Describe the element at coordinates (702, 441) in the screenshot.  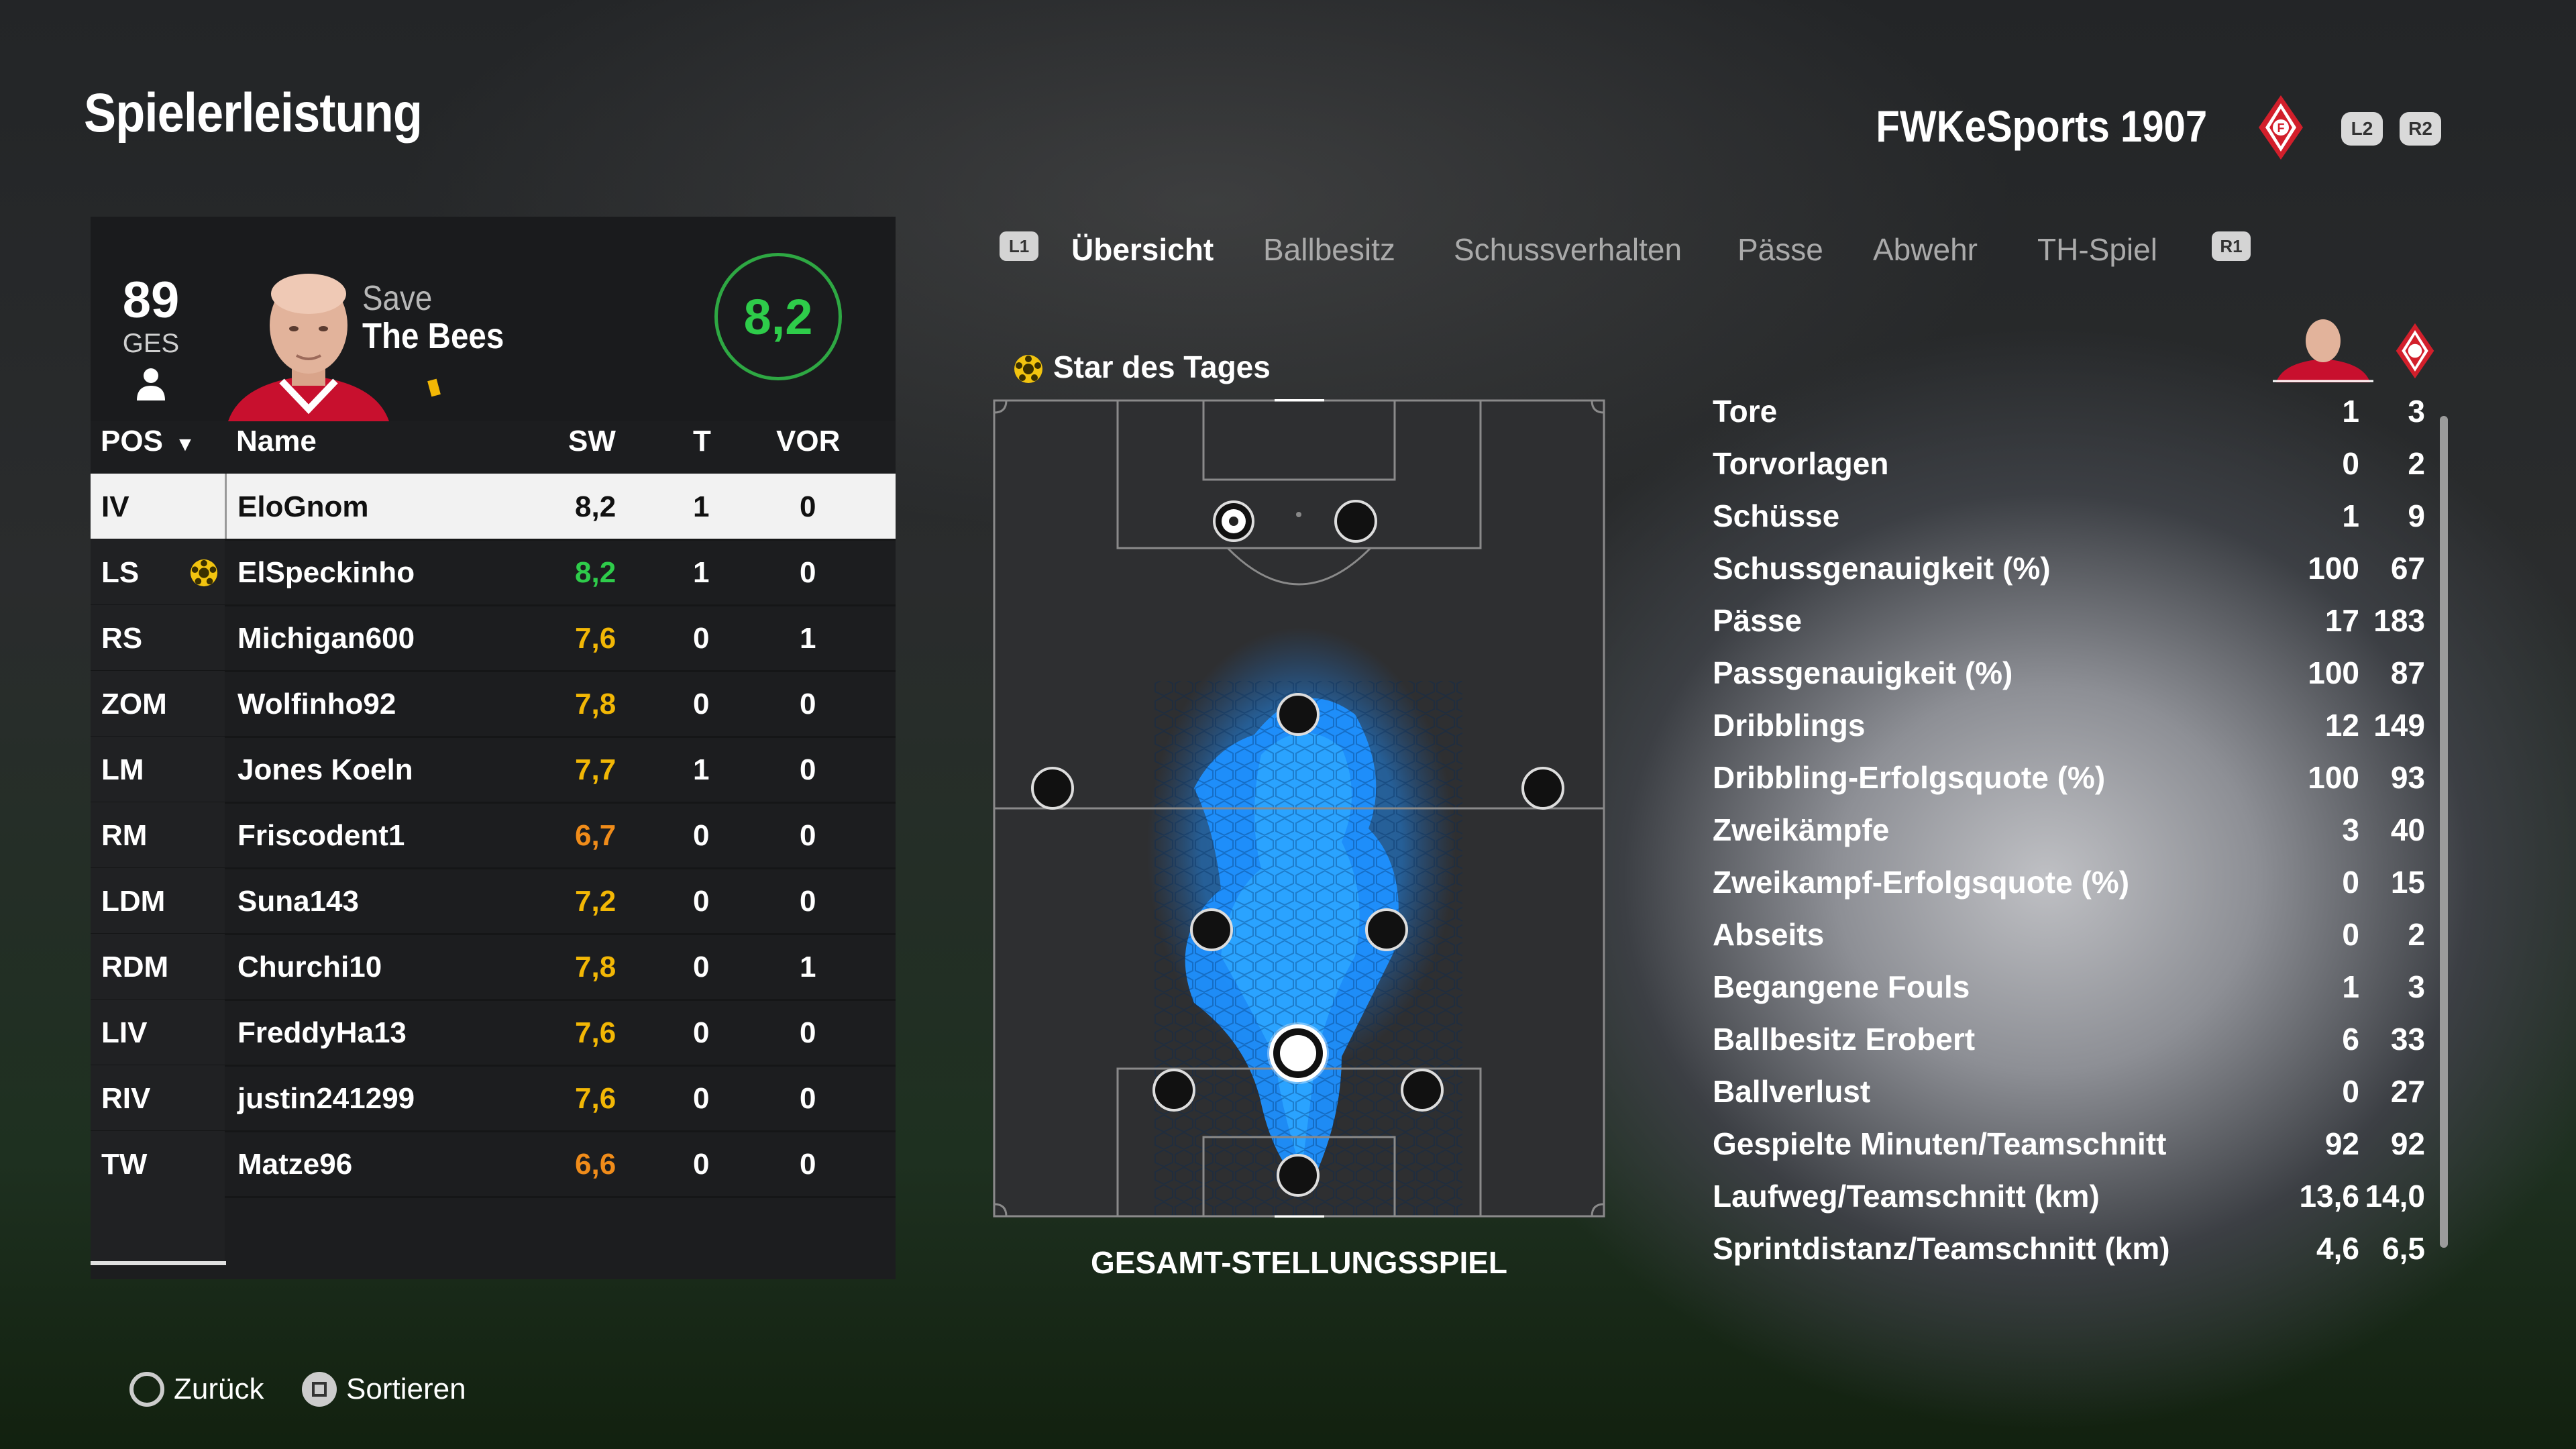
I see `column-header-t: T` at that location.